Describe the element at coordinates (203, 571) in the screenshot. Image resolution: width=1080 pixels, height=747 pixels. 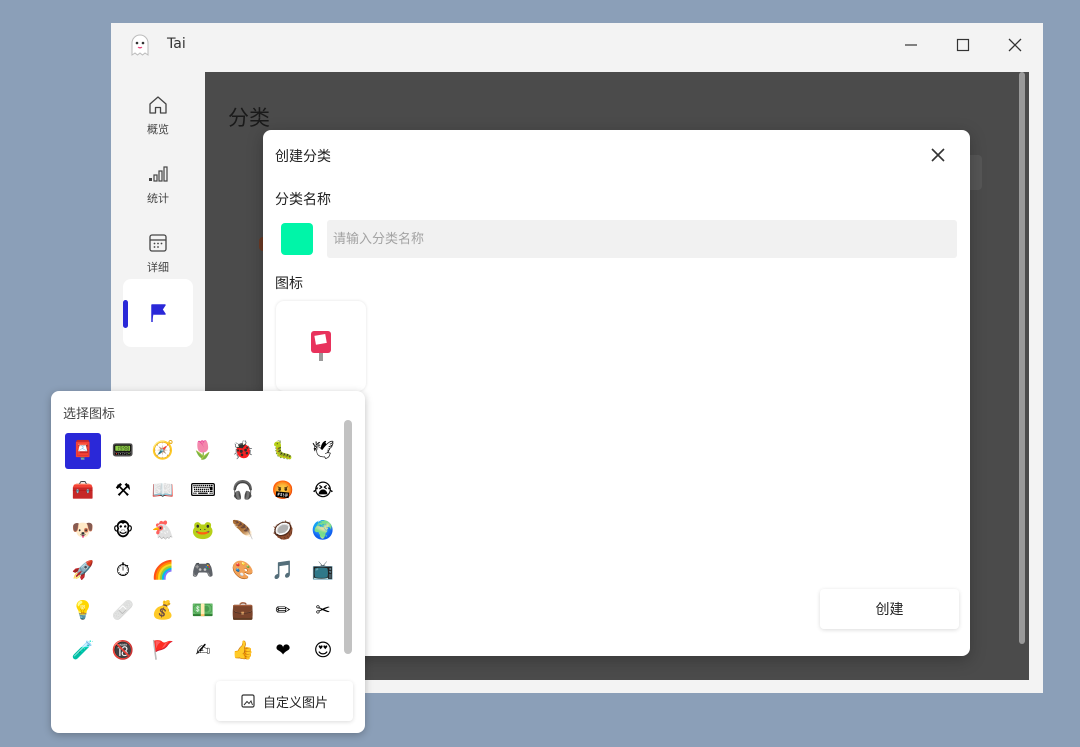
I see `icon-option: 🎮` at that location.